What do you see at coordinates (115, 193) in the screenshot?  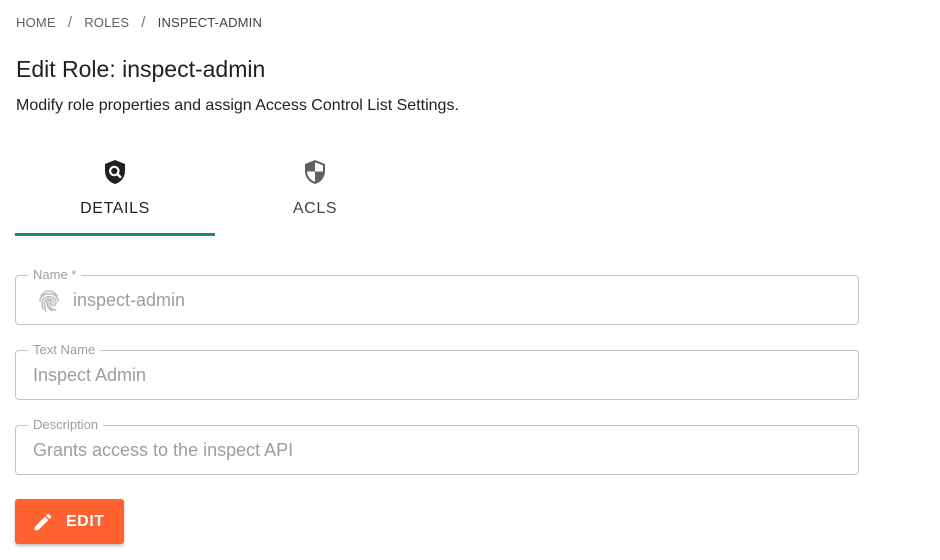 I see `tab-details: DETAILS` at bounding box center [115, 193].